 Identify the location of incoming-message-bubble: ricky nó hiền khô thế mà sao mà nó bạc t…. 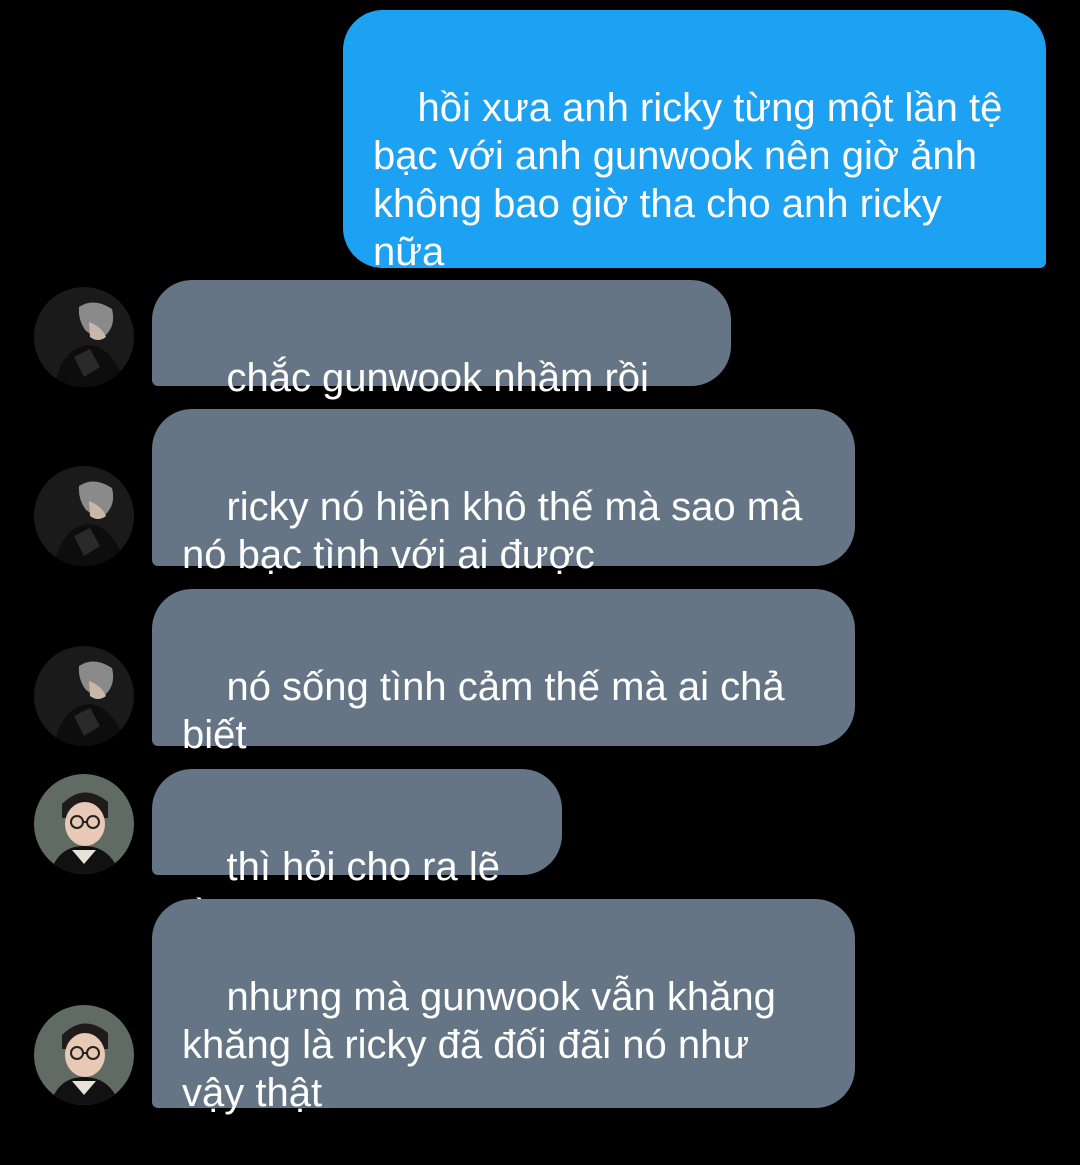
(503, 493).